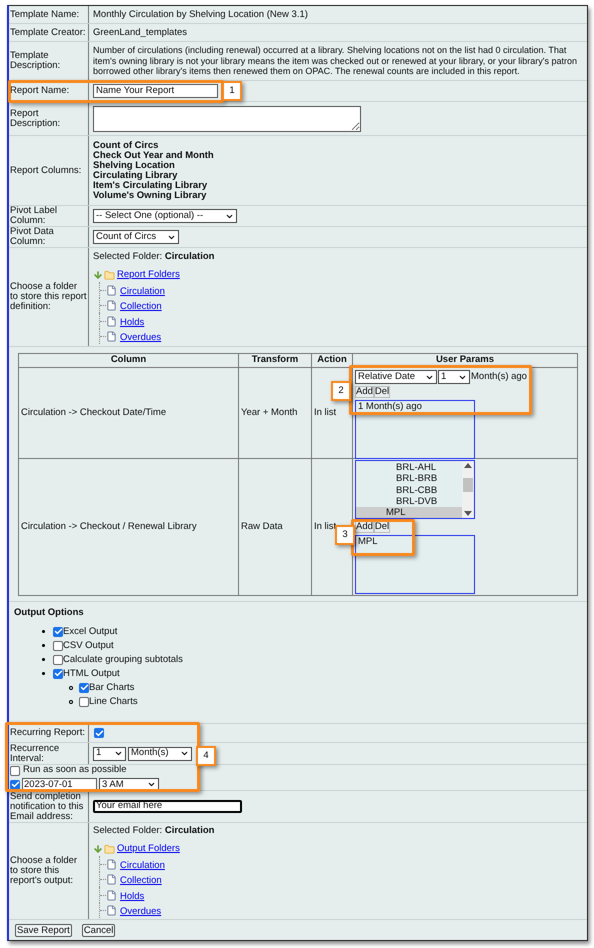 The image size is (594, 948). Describe the element at coordinates (275, 360) in the screenshot. I see `column-header: Transform` at that location.